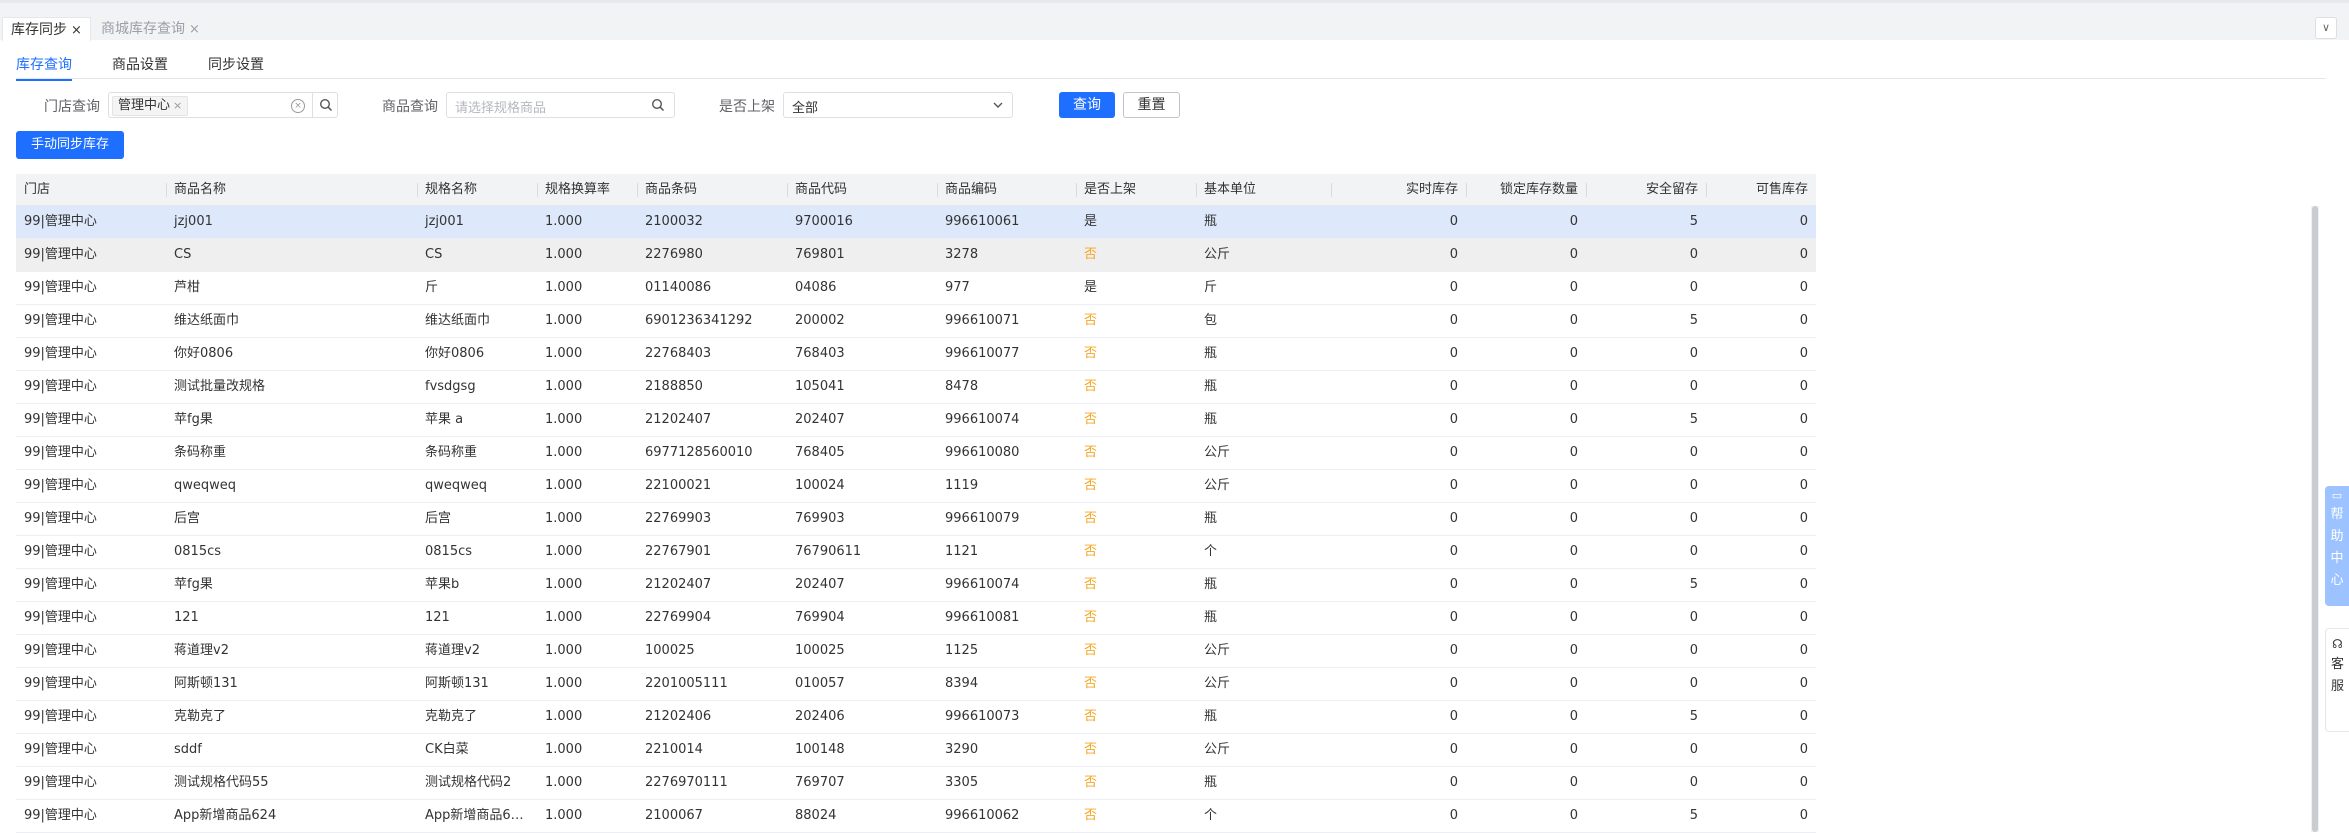 Image resolution: width=2349 pixels, height=833 pixels. I want to click on table-cell: 996610074, so click(982, 584).